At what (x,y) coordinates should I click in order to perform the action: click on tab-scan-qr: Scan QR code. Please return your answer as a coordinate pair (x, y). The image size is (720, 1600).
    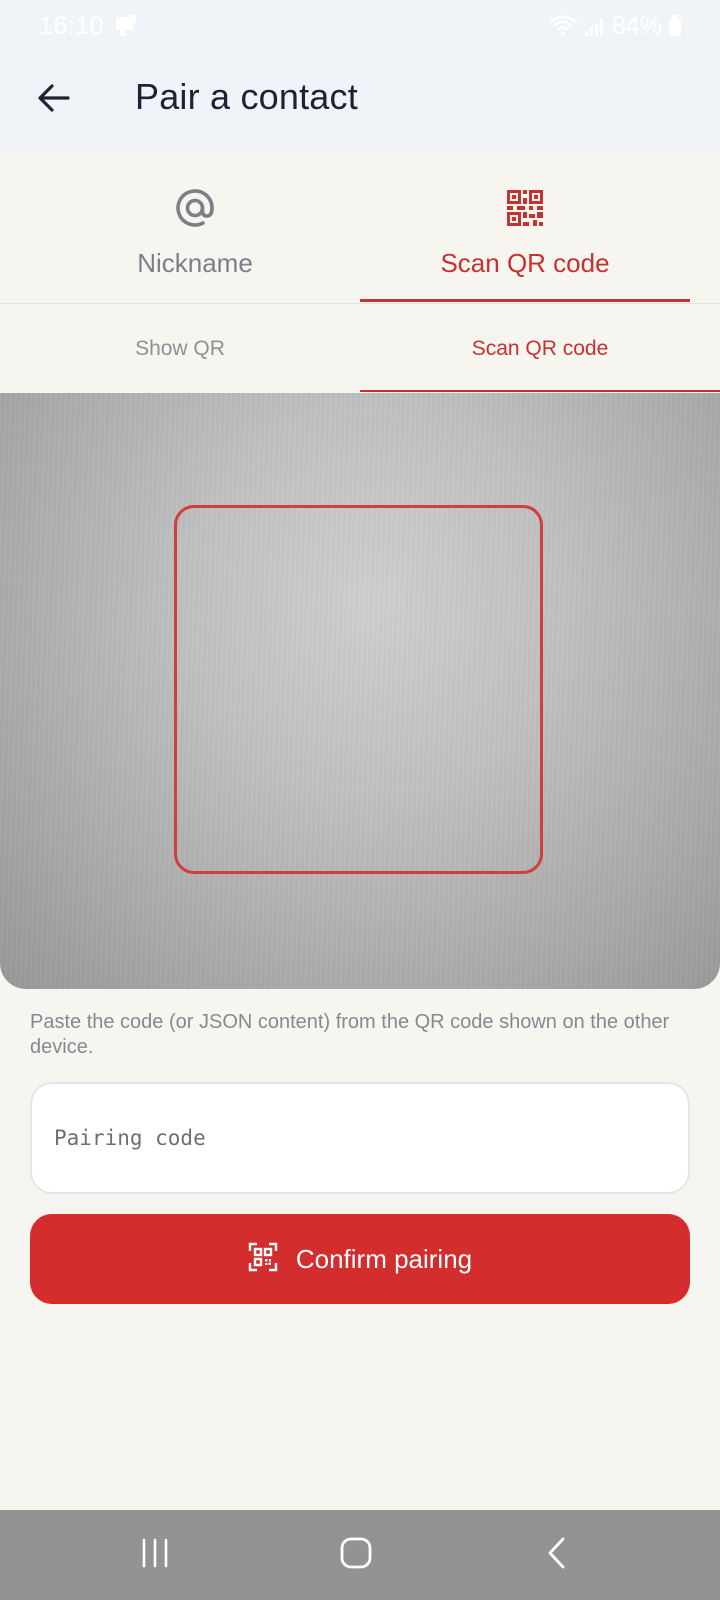
    Looking at the image, I should click on (540, 348).